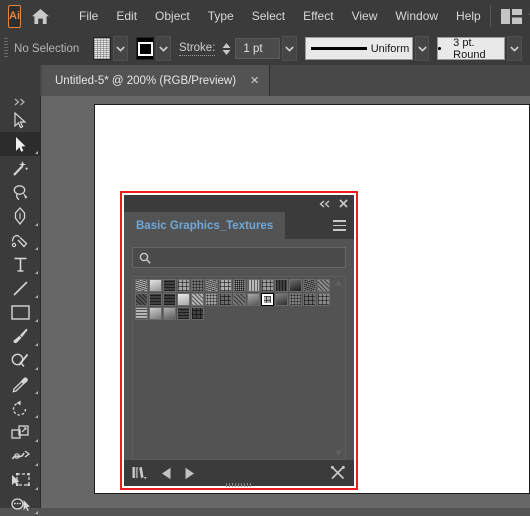 The height and width of the screenshot is (516, 530). Describe the element at coordinates (156, 80) in the screenshot. I see `document-tab: Untitled-5* @ 200% (RGB/Preview) ✕` at that location.